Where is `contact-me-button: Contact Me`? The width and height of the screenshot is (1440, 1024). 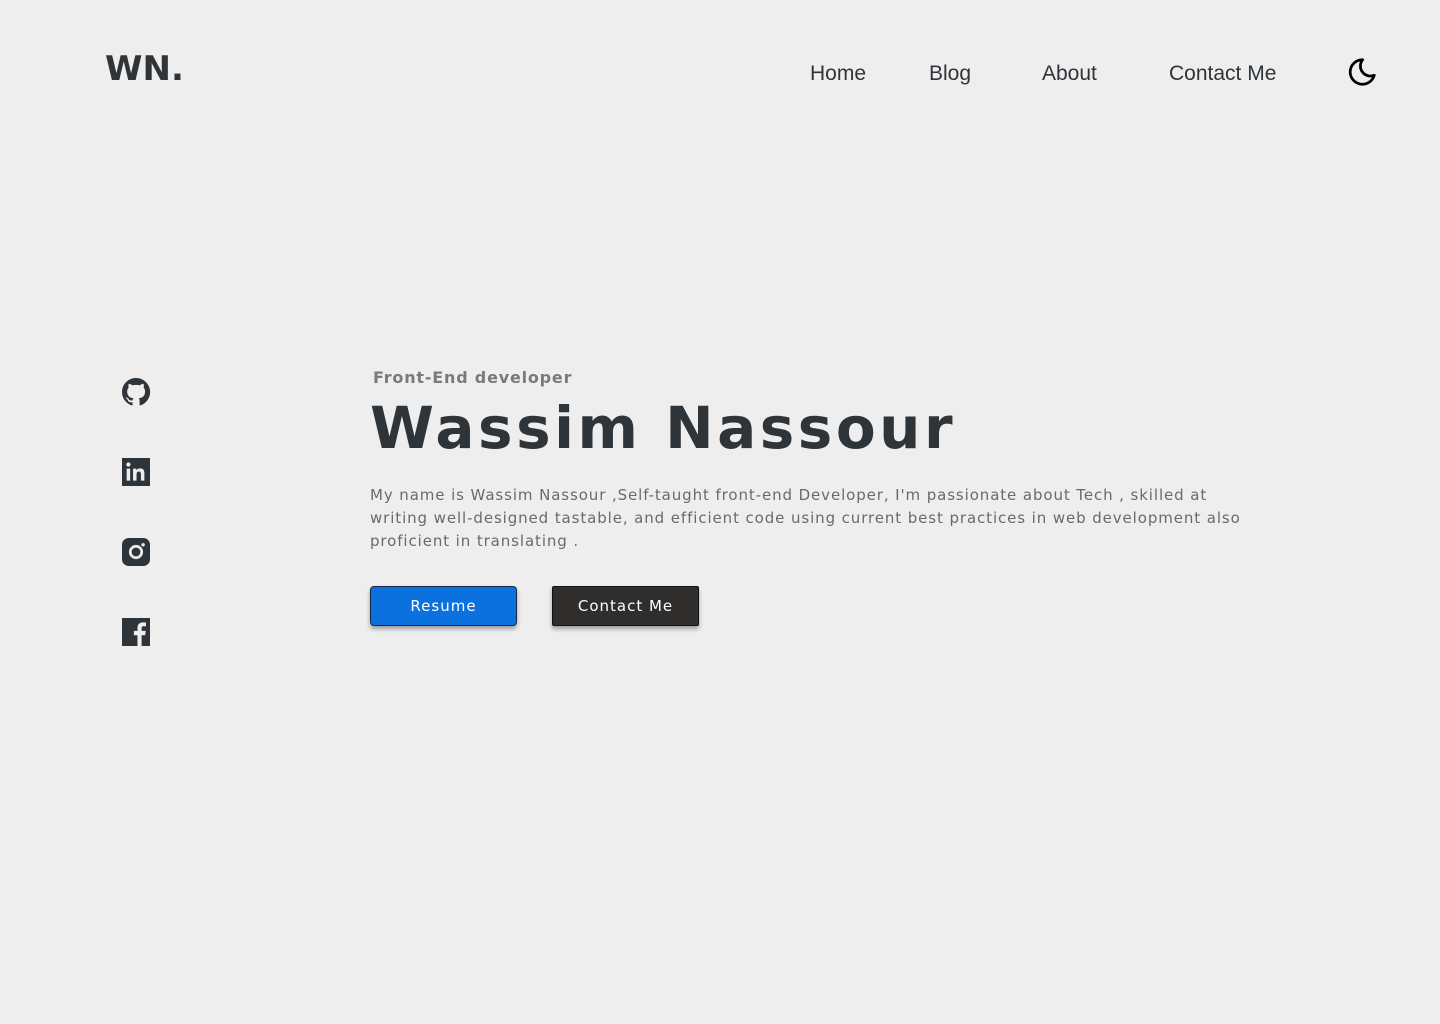
contact-me-button: Contact Me is located at coordinates (625, 606).